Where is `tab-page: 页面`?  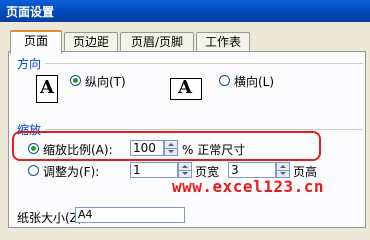 tab-page: 页面 is located at coordinates (36, 42).